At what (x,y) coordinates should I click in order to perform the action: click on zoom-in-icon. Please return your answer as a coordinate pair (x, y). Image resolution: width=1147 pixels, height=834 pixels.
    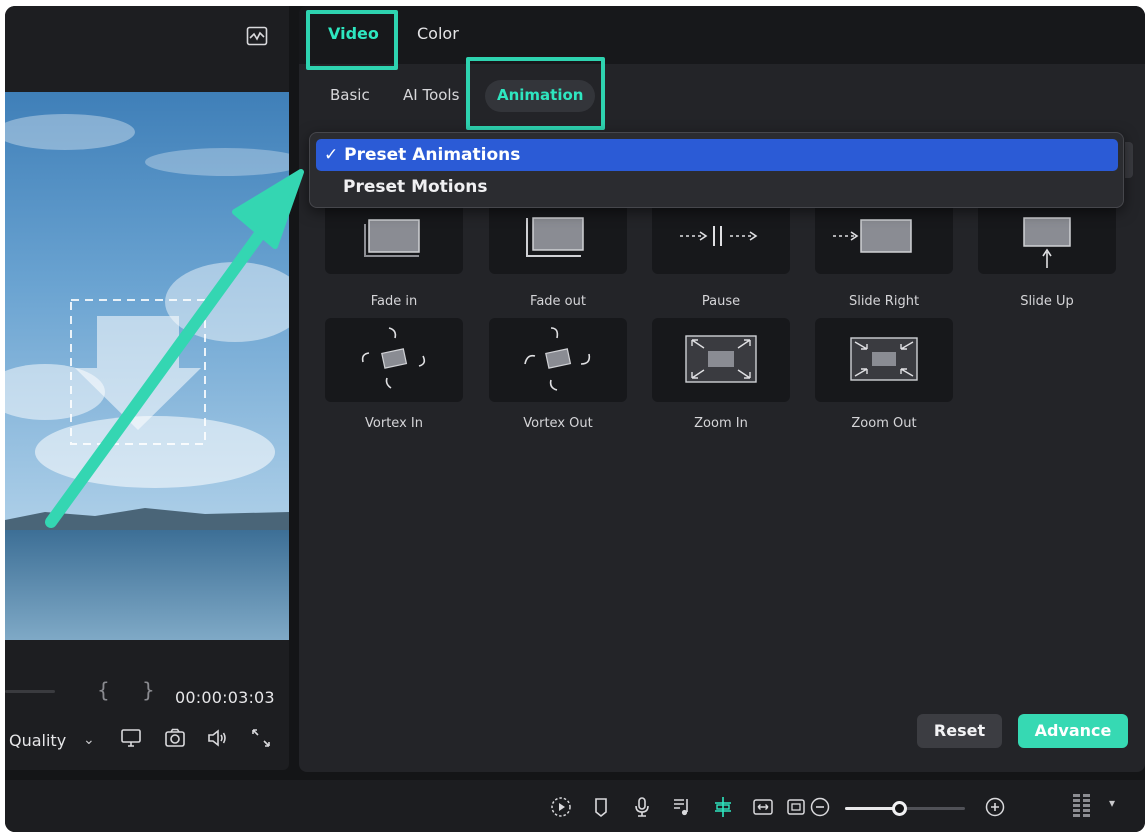
    Looking at the image, I should click on (721, 359).